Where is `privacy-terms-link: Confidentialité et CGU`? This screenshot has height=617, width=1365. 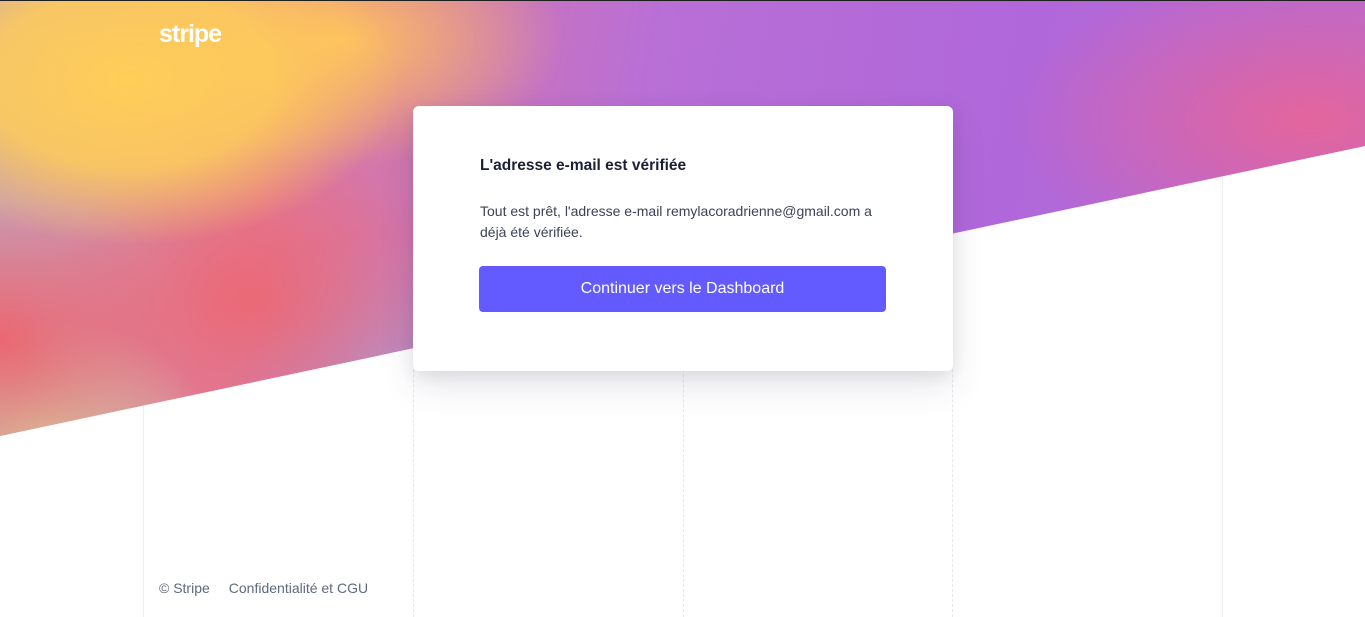
privacy-terms-link: Confidentialité et CGU is located at coordinates (298, 588).